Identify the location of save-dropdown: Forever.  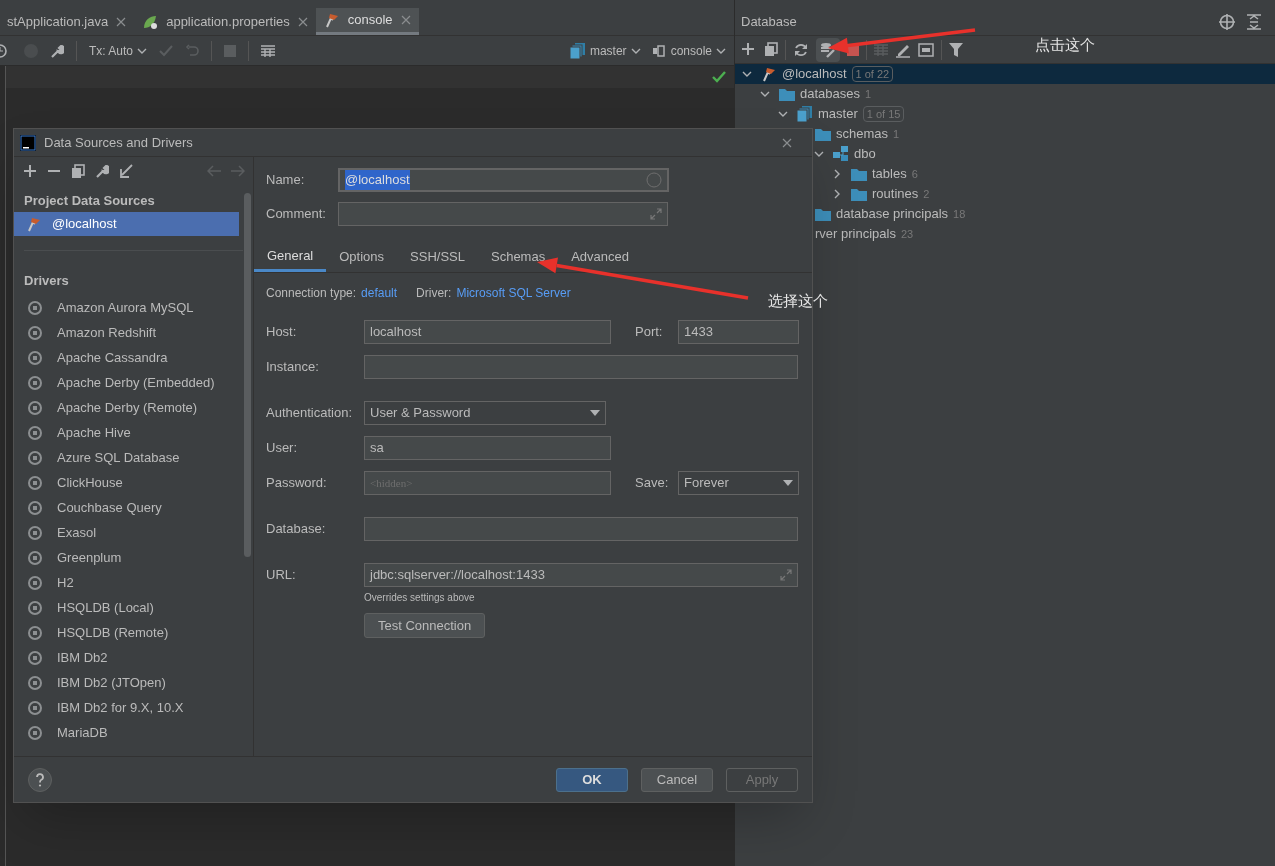
(738, 483).